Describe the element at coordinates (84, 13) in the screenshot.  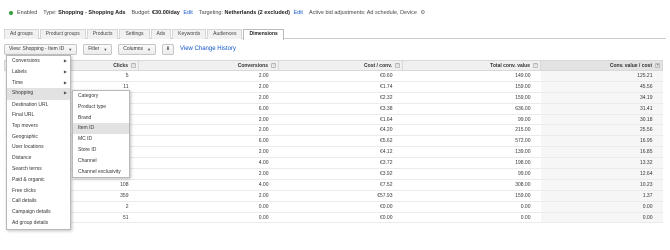
I see `campaign-type: Type: Shopping - Shopping Ads` at that location.